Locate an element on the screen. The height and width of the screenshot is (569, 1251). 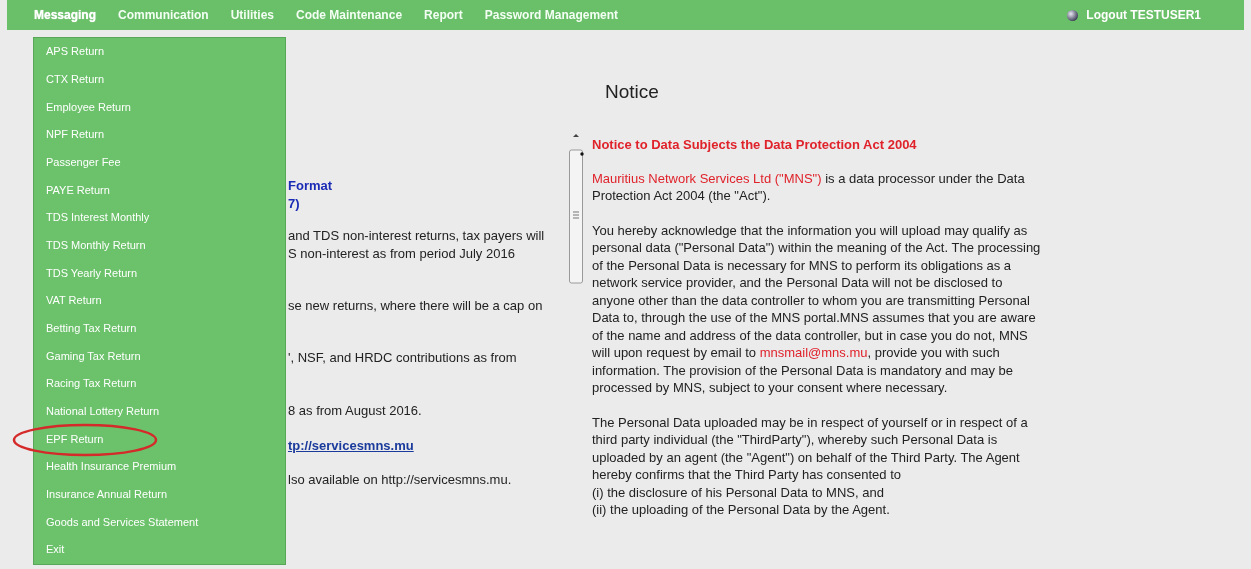
menu-item: Code Maintenance is located at coordinates (349, 15).